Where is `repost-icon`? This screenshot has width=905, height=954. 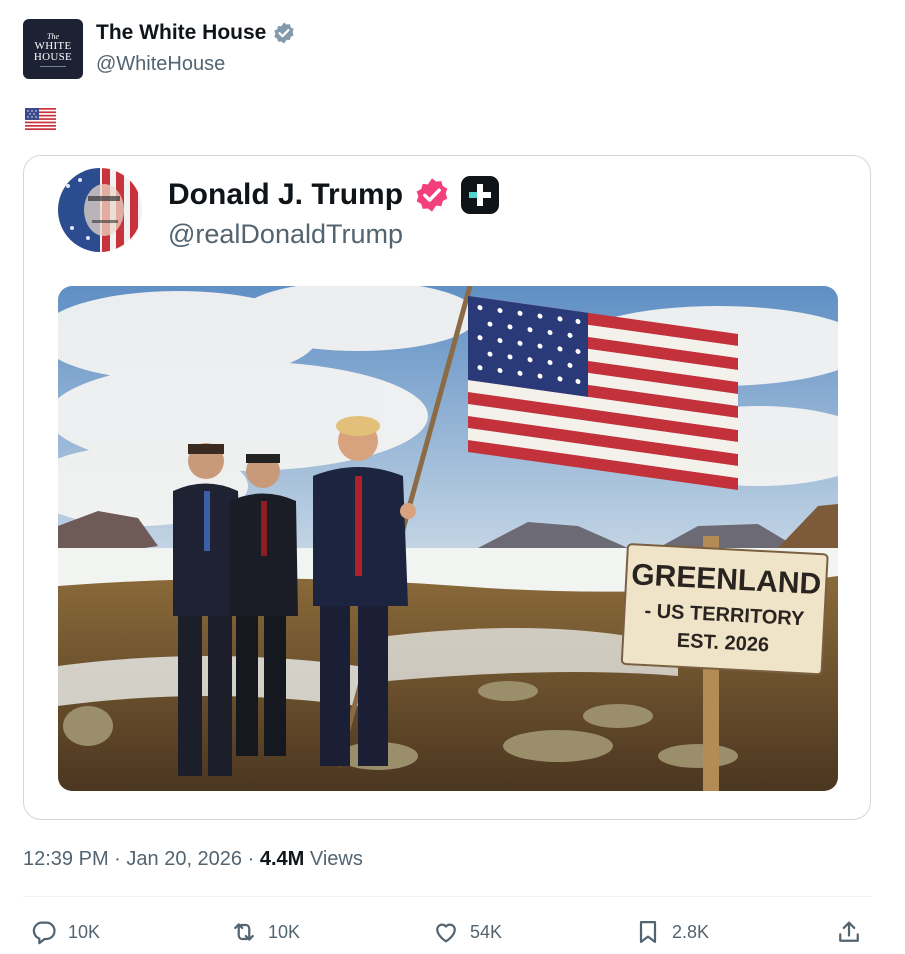
repost-icon is located at coordinates (244, 932).